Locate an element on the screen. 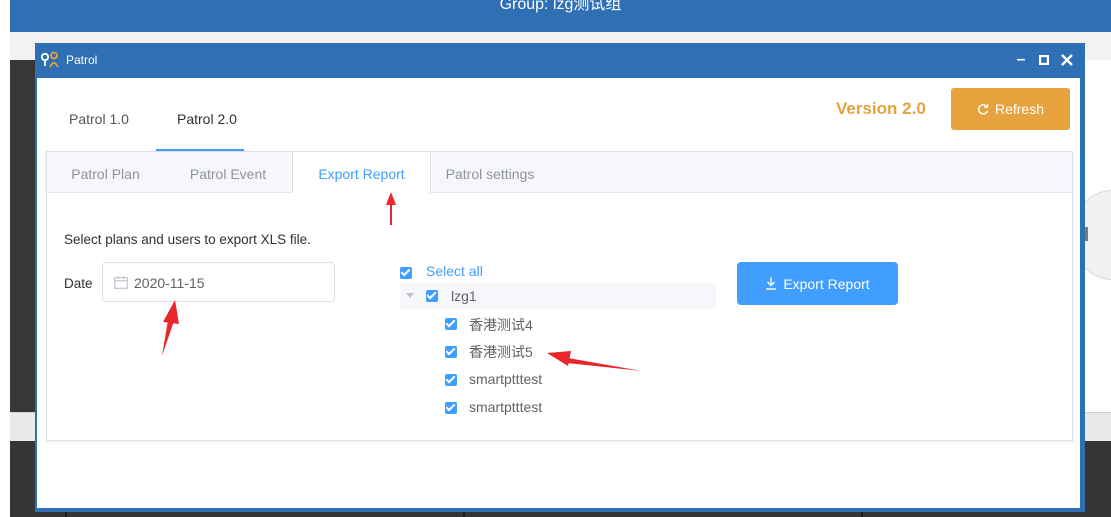 This screenshot has height=517, width=1111. tab-patrol-2: Patrol 2.0 is located at coordinates (207, 119).